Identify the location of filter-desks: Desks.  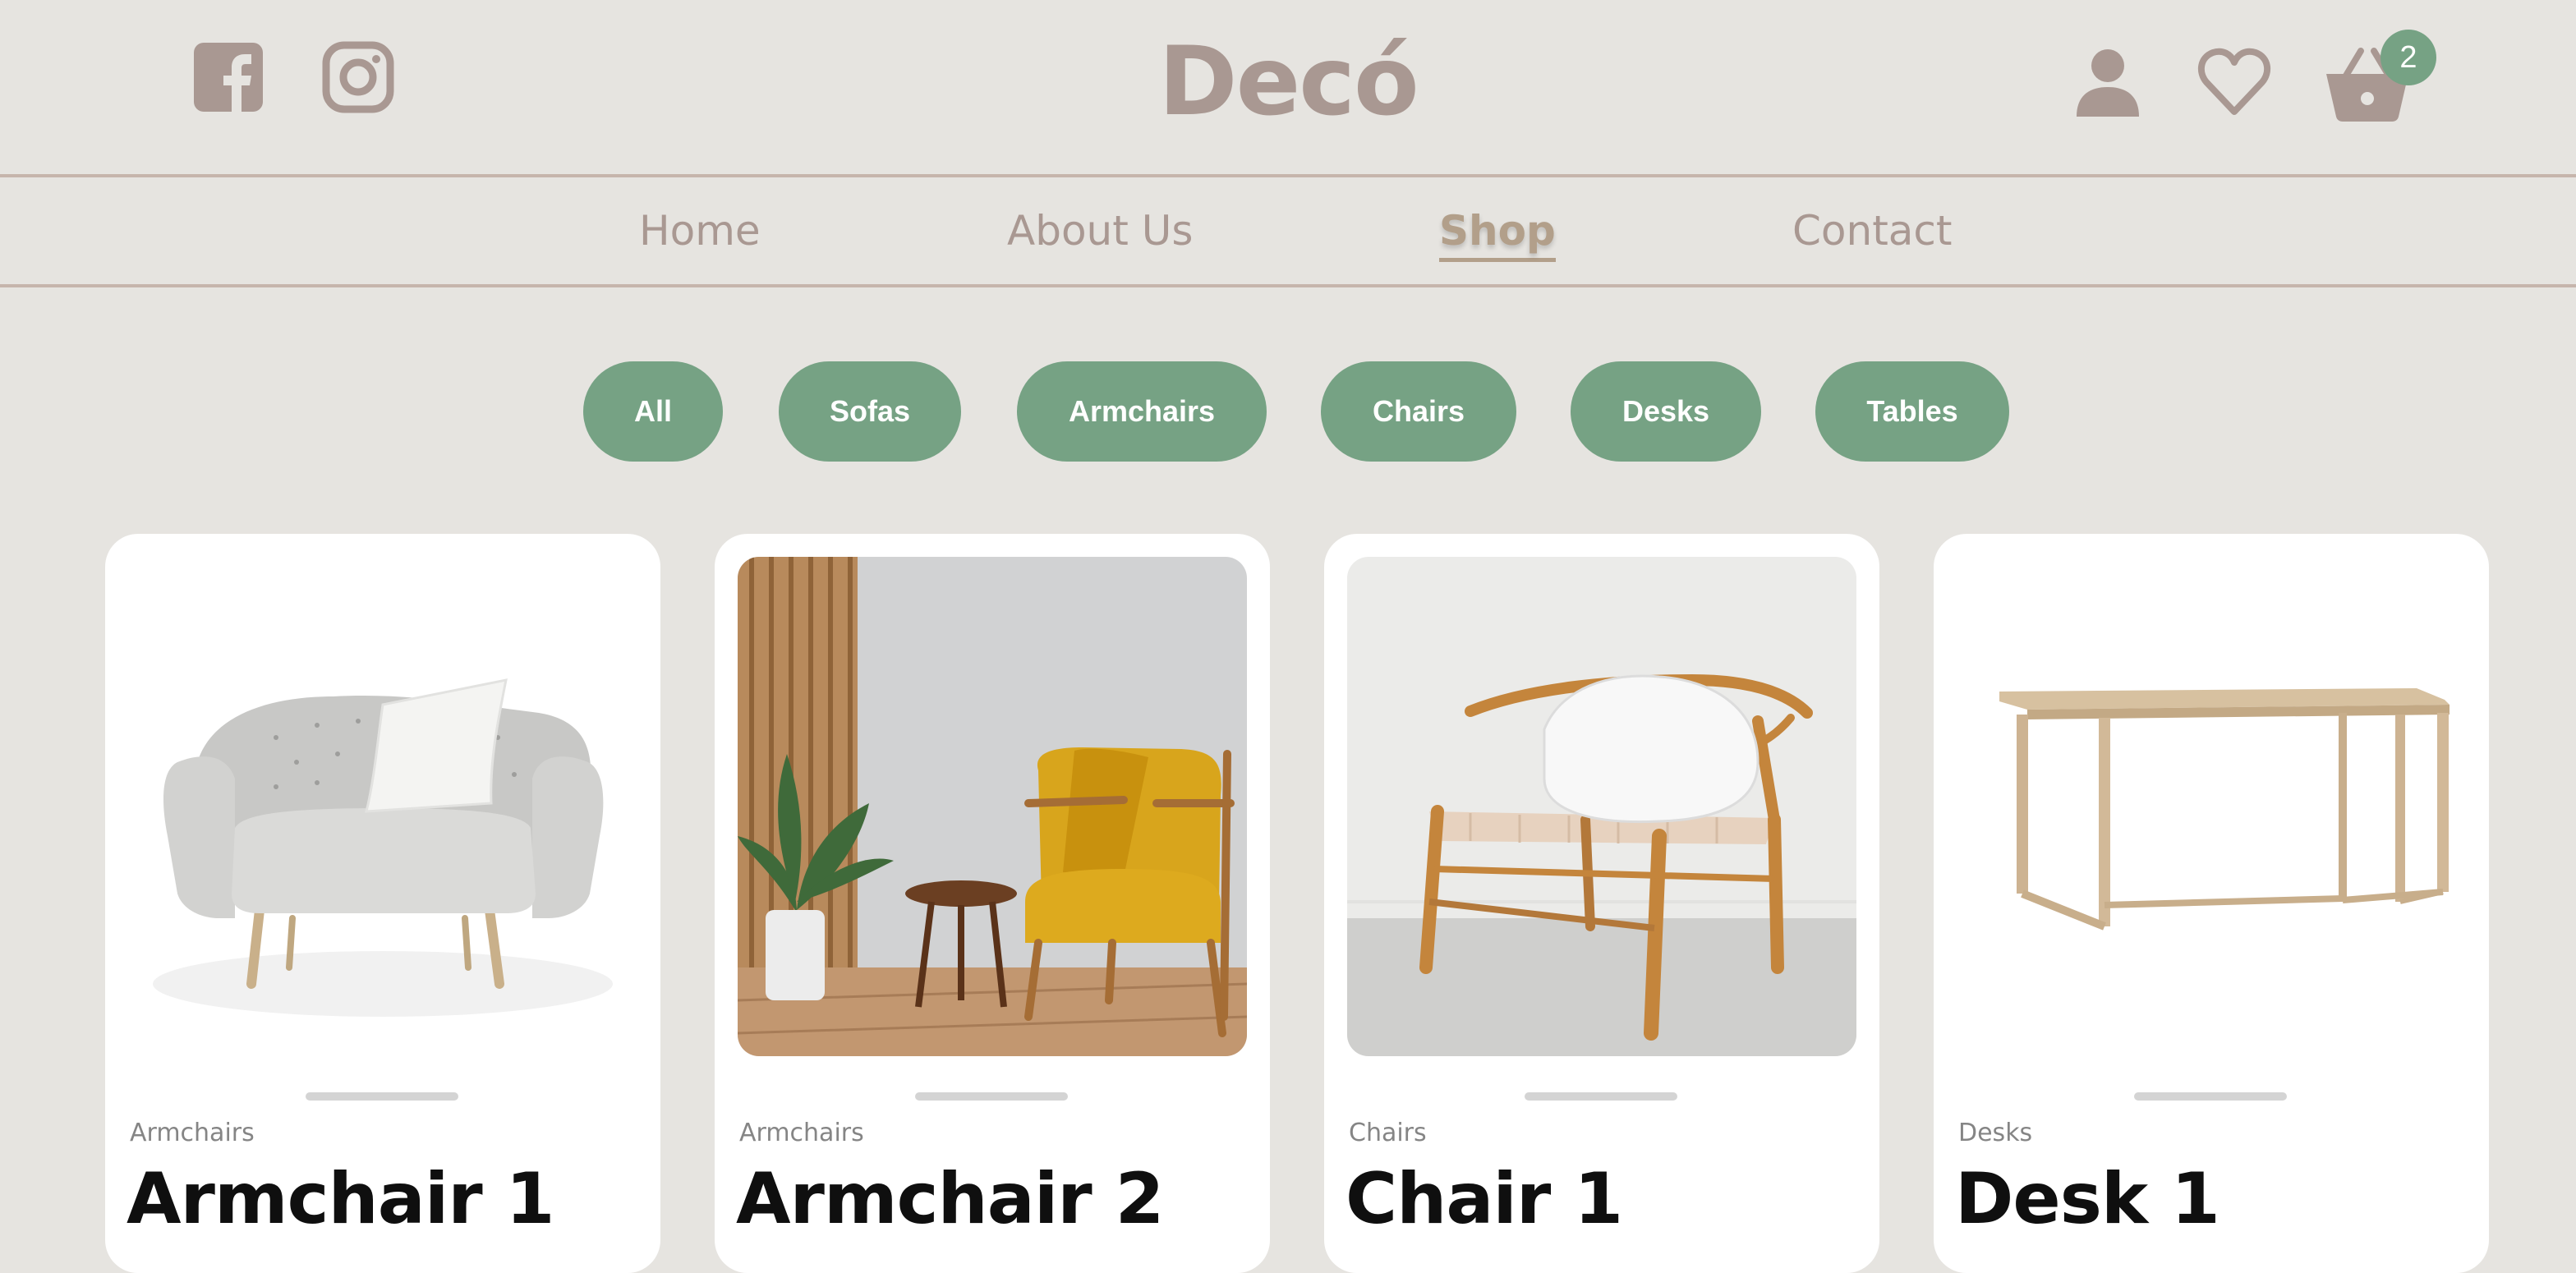
(1666, 411).